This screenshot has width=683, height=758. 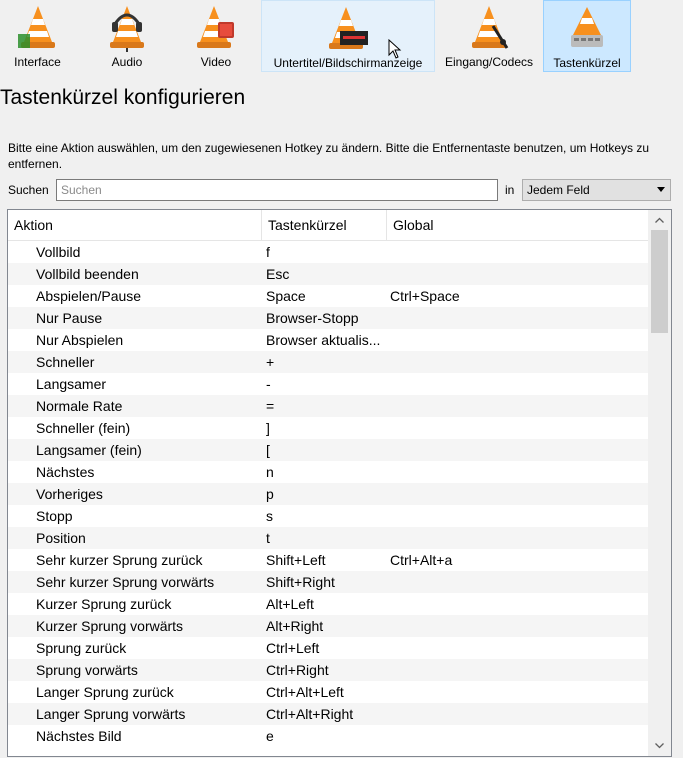 I want to click on tab-hotkeys: Tastenkürzel, so click(x=587, y=36).